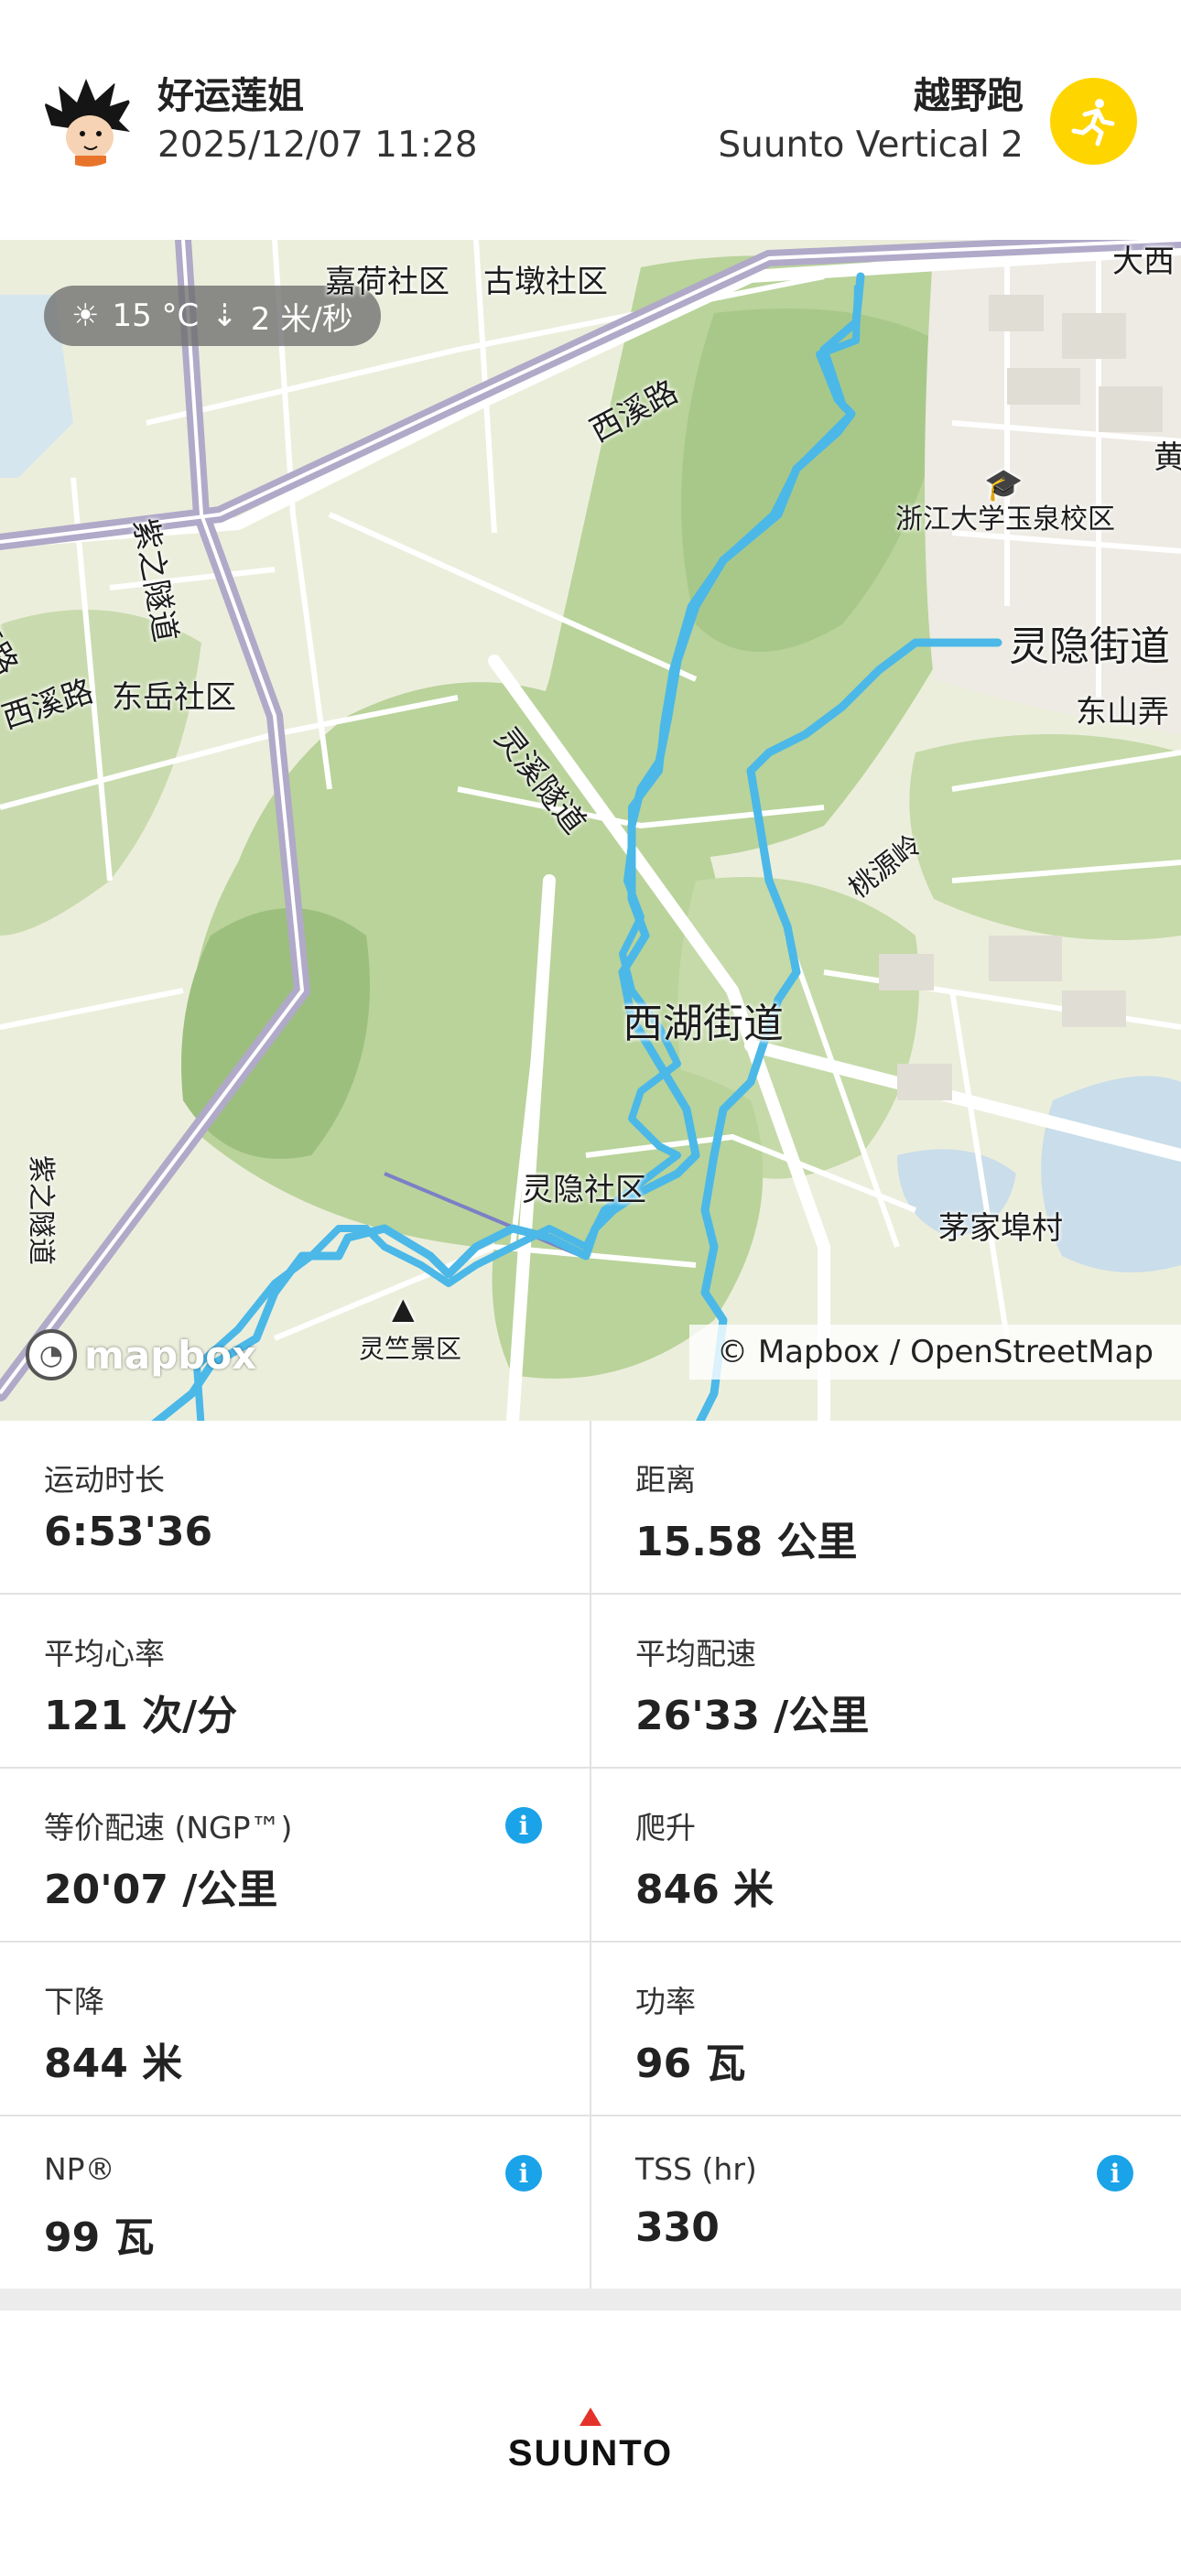 This screenshot has height=2576, width=1181. What do you see at coordinates (74, 2002) in the screenshot?
I see `stat-label: 下降` at bounding box center [74, 2002].